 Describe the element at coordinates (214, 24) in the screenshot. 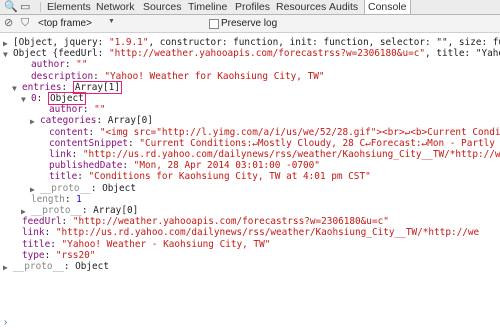

I see `preserve-log-checkbox` at that location.